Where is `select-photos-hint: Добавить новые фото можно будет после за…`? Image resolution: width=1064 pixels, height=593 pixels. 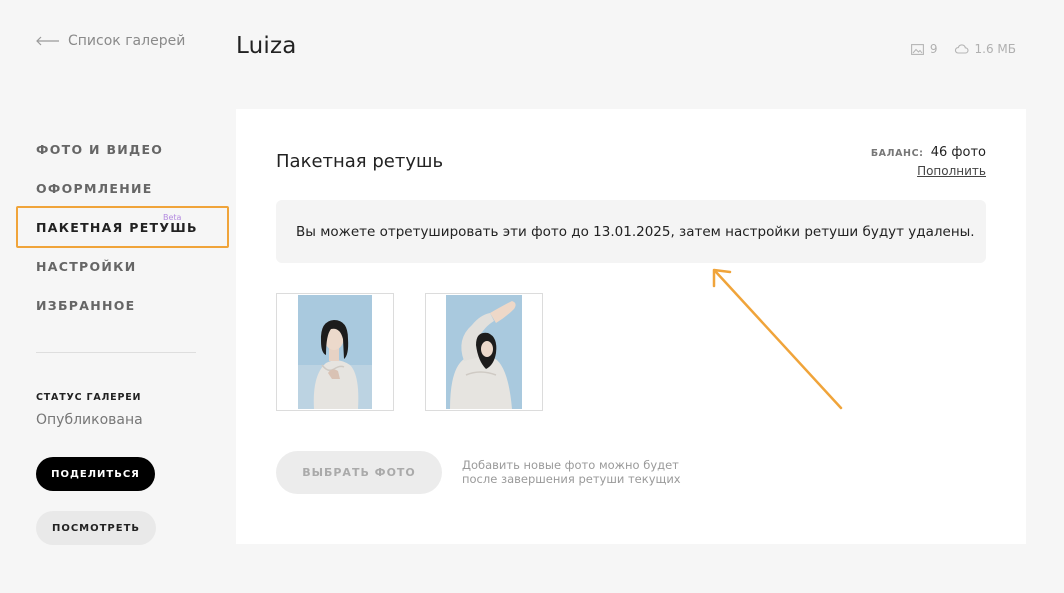
select-photos-hint: Добавить новые фото можно будет после за… is located at coordinates (571, 472).